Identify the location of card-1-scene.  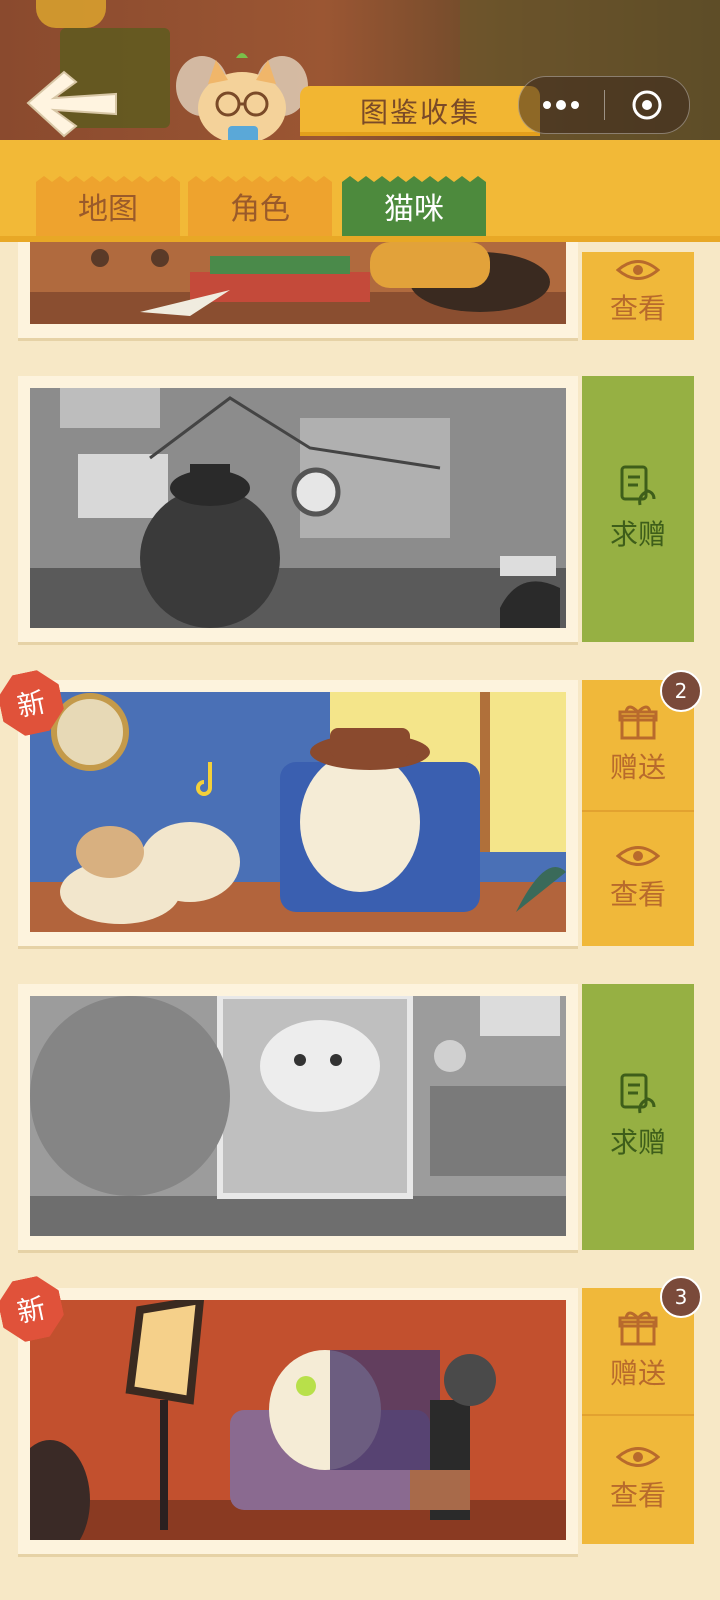
(298, 283).